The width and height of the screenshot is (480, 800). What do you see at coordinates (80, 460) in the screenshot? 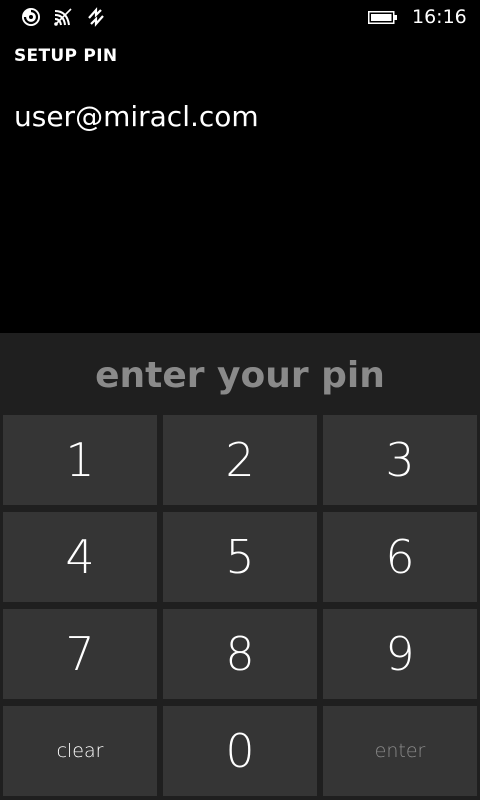
I see `key-1: 1` at bounding box center [80, 460].